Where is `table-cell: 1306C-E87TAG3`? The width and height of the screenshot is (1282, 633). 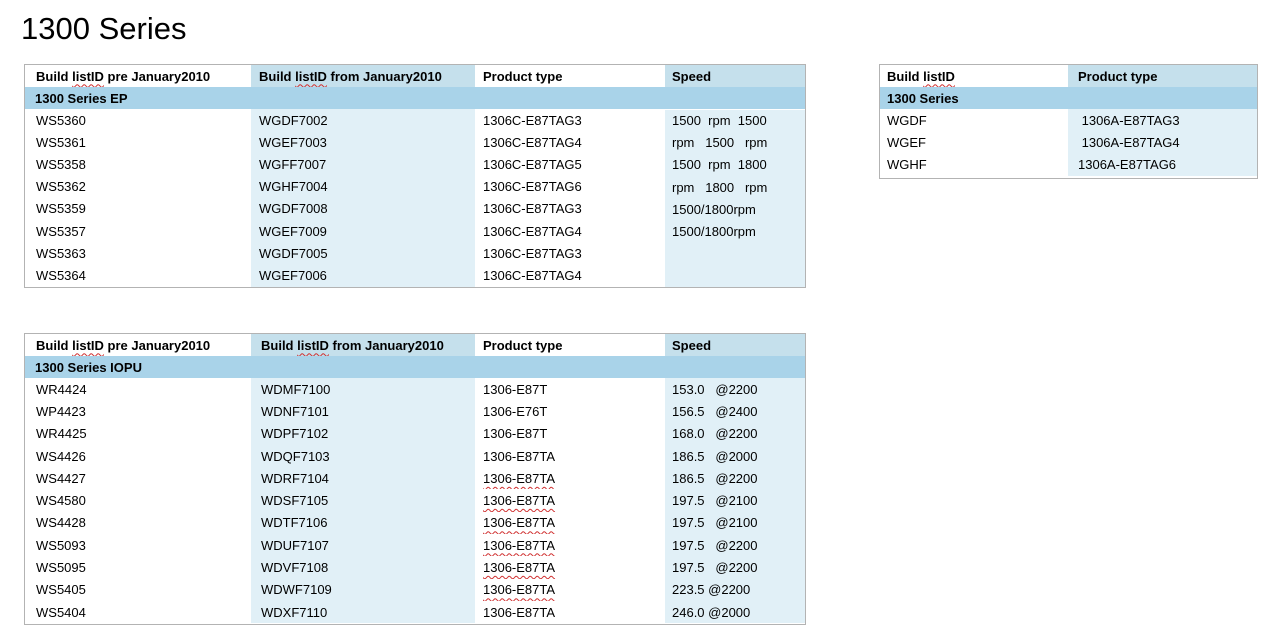
table-cell: 1306C-E87TAG3 is located at coordinates (570, 209).